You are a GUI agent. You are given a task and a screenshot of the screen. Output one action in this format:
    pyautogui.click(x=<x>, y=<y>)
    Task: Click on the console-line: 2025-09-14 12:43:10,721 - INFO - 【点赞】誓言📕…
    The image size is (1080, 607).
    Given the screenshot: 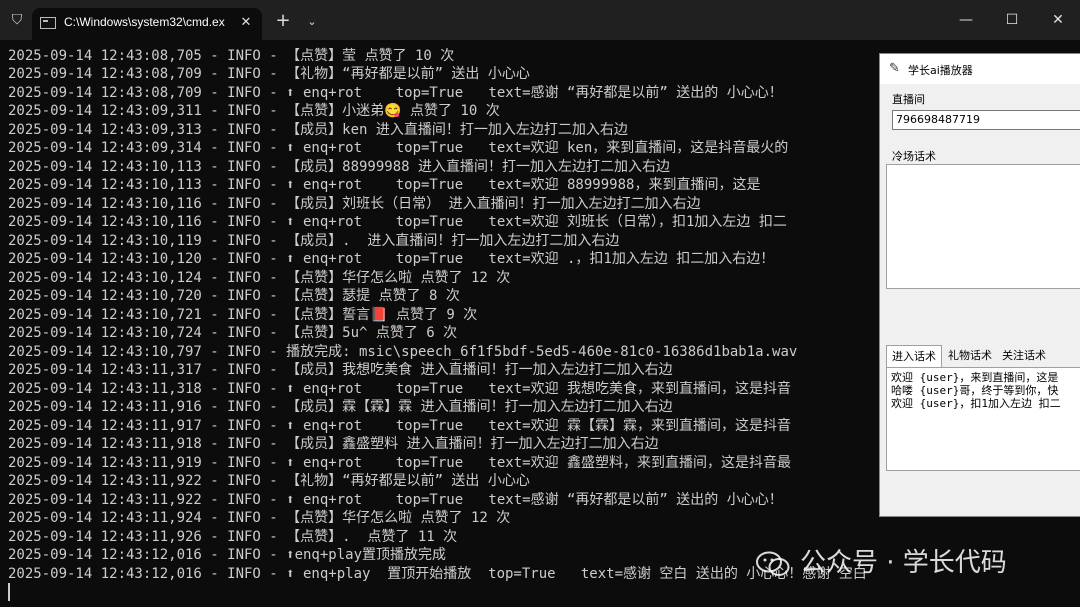 What is the action you would take?
    pyautogui.click(x=243, y=315)
    